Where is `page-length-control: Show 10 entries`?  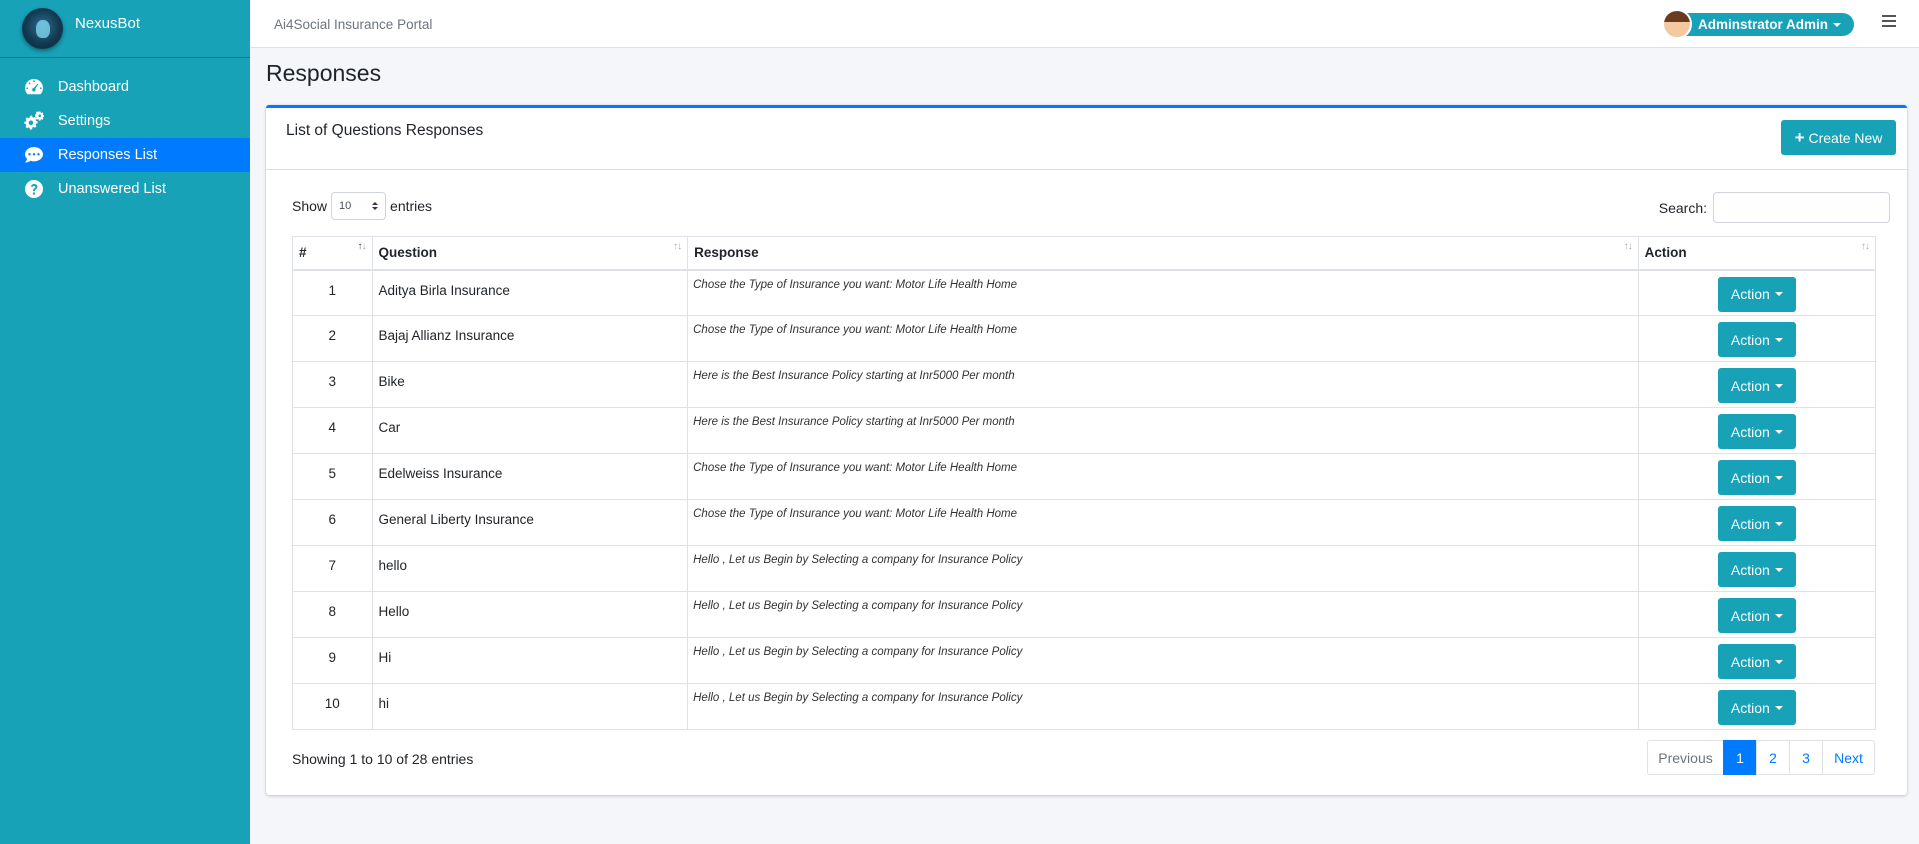 page-length-control: Show 10 entries is located at coordinates (362, 206).